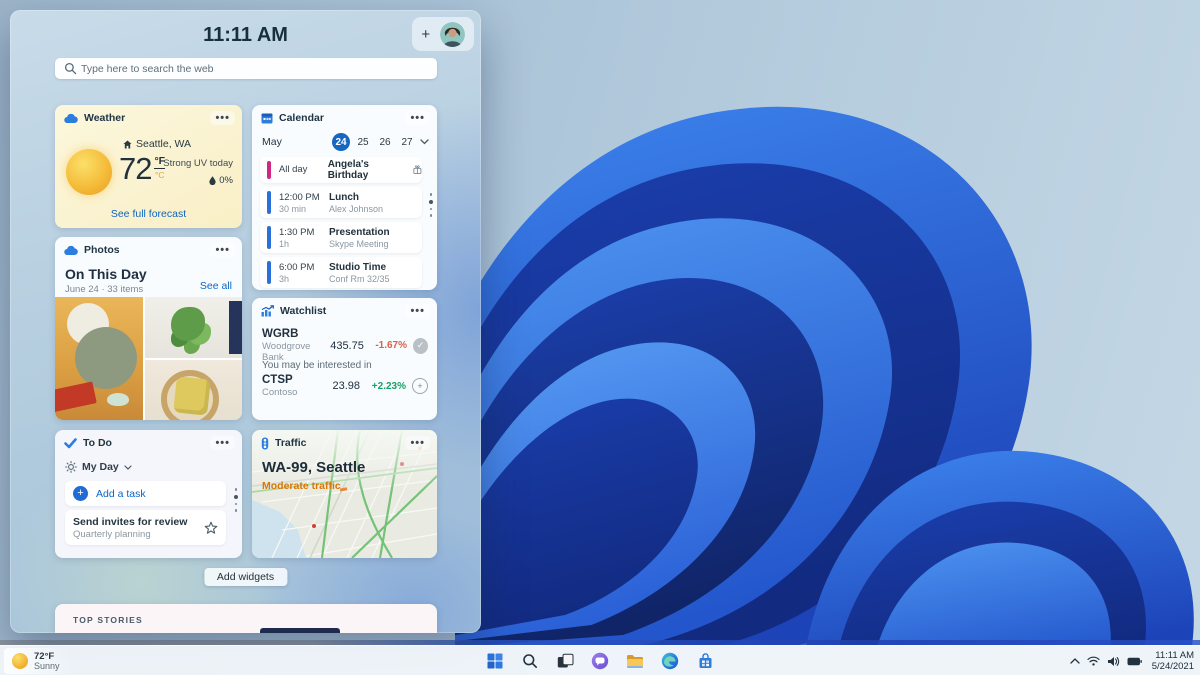 Image resolution: width=1200 pixels, height=675 pixels. What do you see at coordinates (344, 311) in the screenshot?
I see `watchlist-widget-header: Watchlist •••` at bounding box center [344, 311].